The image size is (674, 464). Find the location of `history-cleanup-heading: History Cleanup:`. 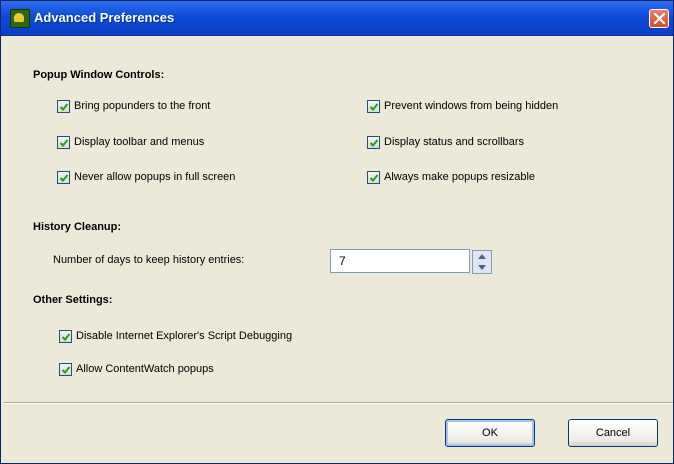

history-cleanup-heading: History Cleanup: is located at coordinates (77, 227).